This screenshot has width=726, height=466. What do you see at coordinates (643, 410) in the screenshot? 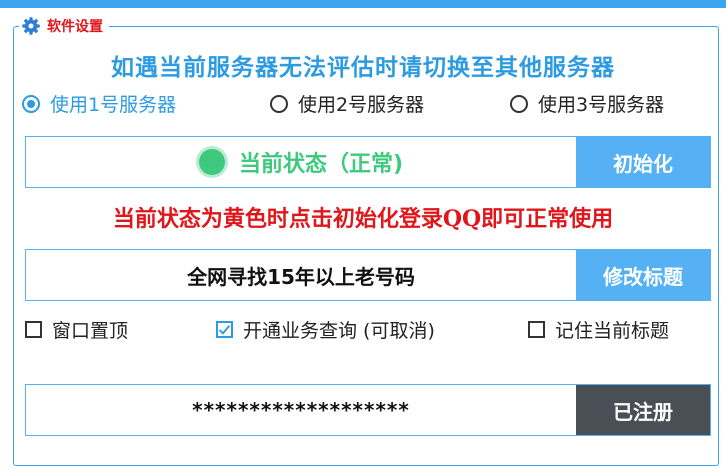
I see `registered-button: 已注册` at bounding box center [643, 410].